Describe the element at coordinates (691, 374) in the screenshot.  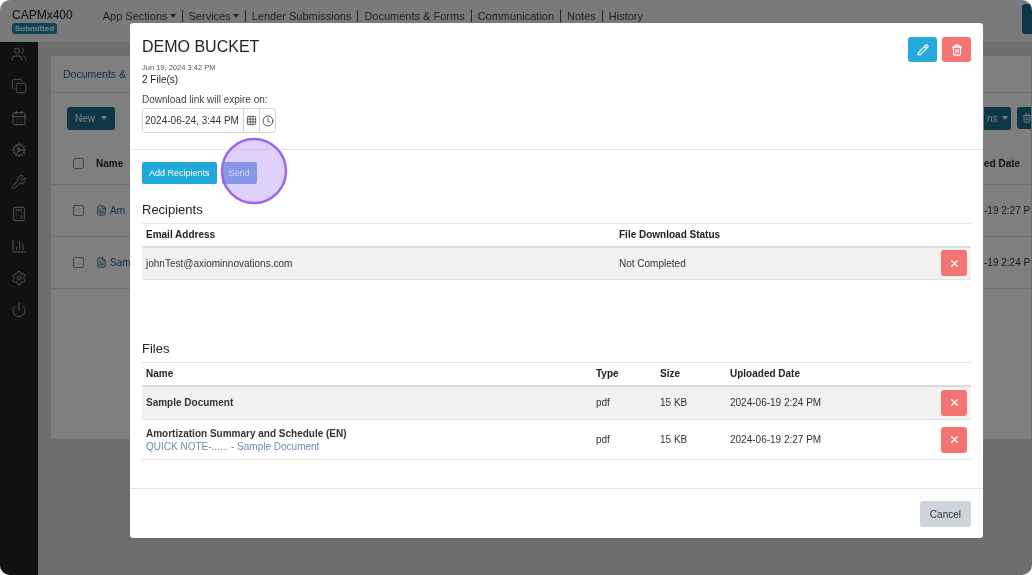
I see `column-header: Size` at that location.